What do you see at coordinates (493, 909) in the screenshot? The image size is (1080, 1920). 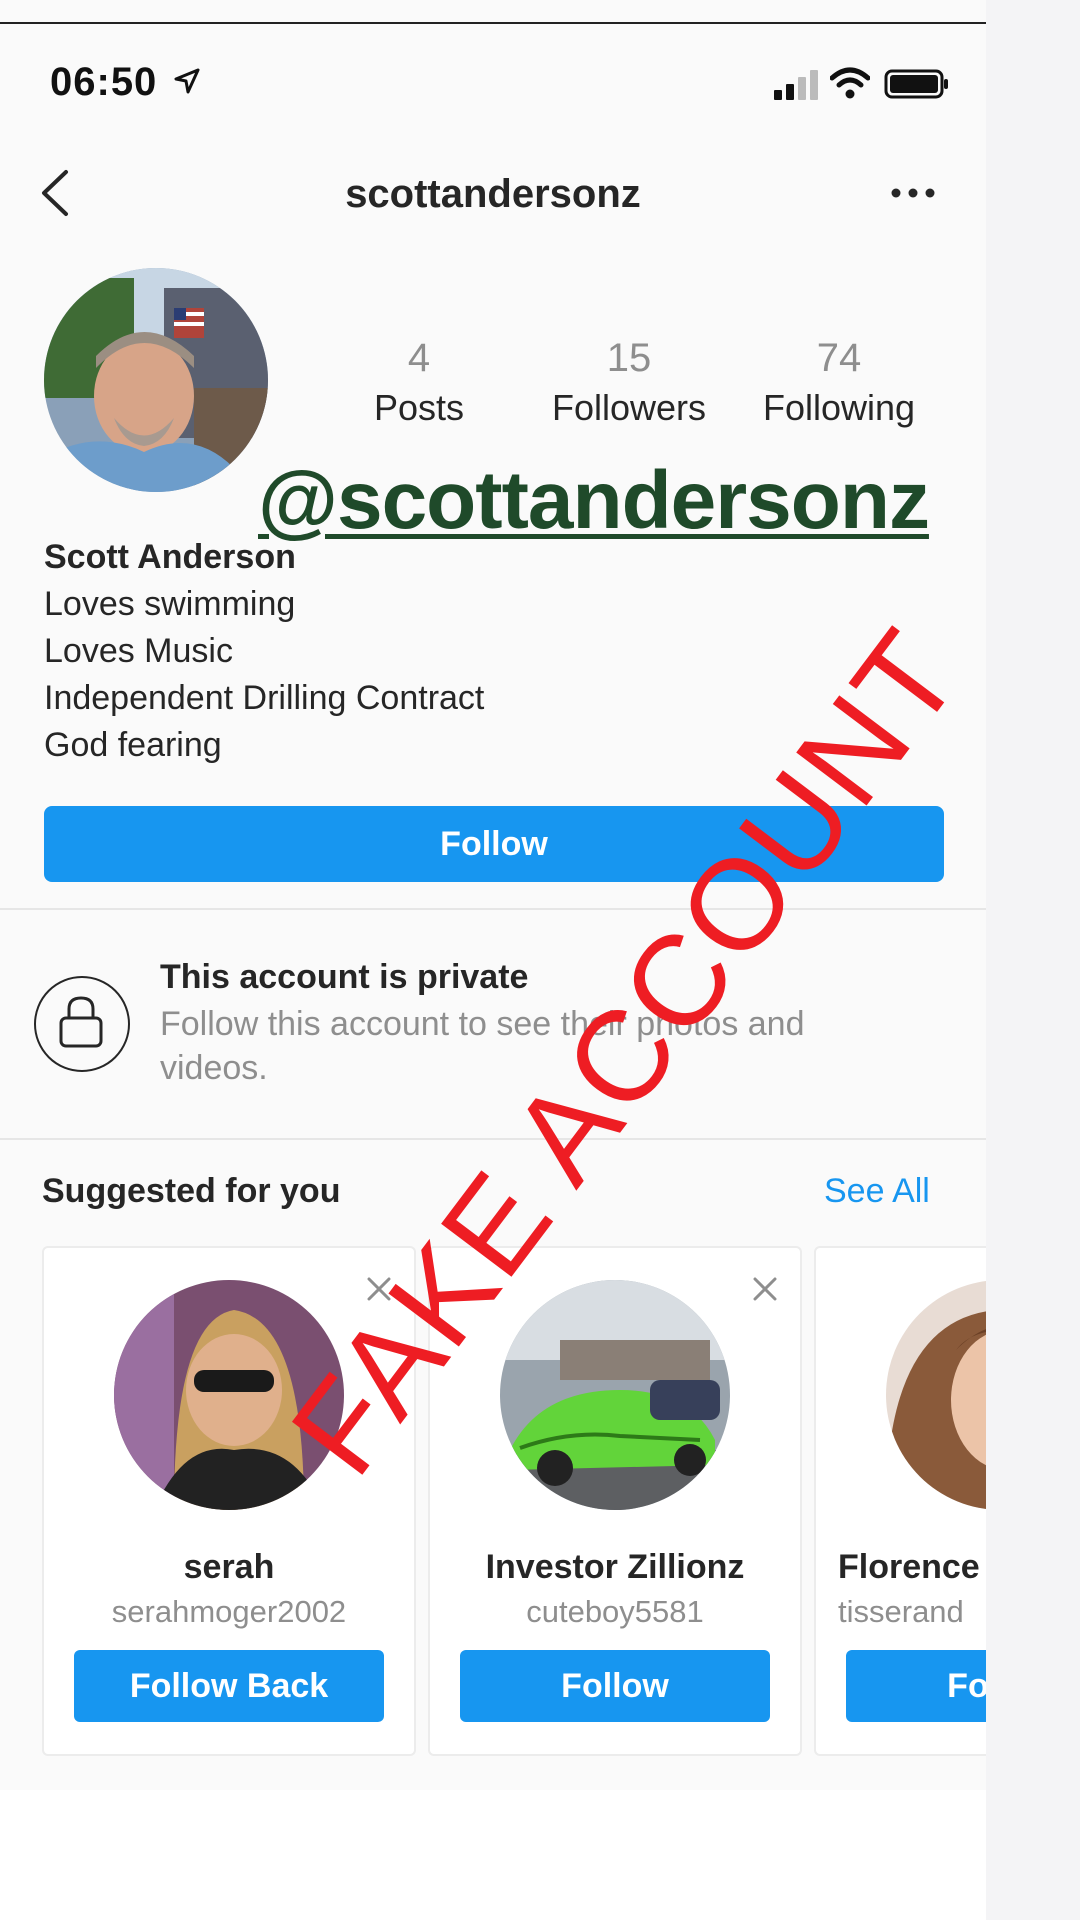 I see `section-divider` at bounding box center [493, 909].